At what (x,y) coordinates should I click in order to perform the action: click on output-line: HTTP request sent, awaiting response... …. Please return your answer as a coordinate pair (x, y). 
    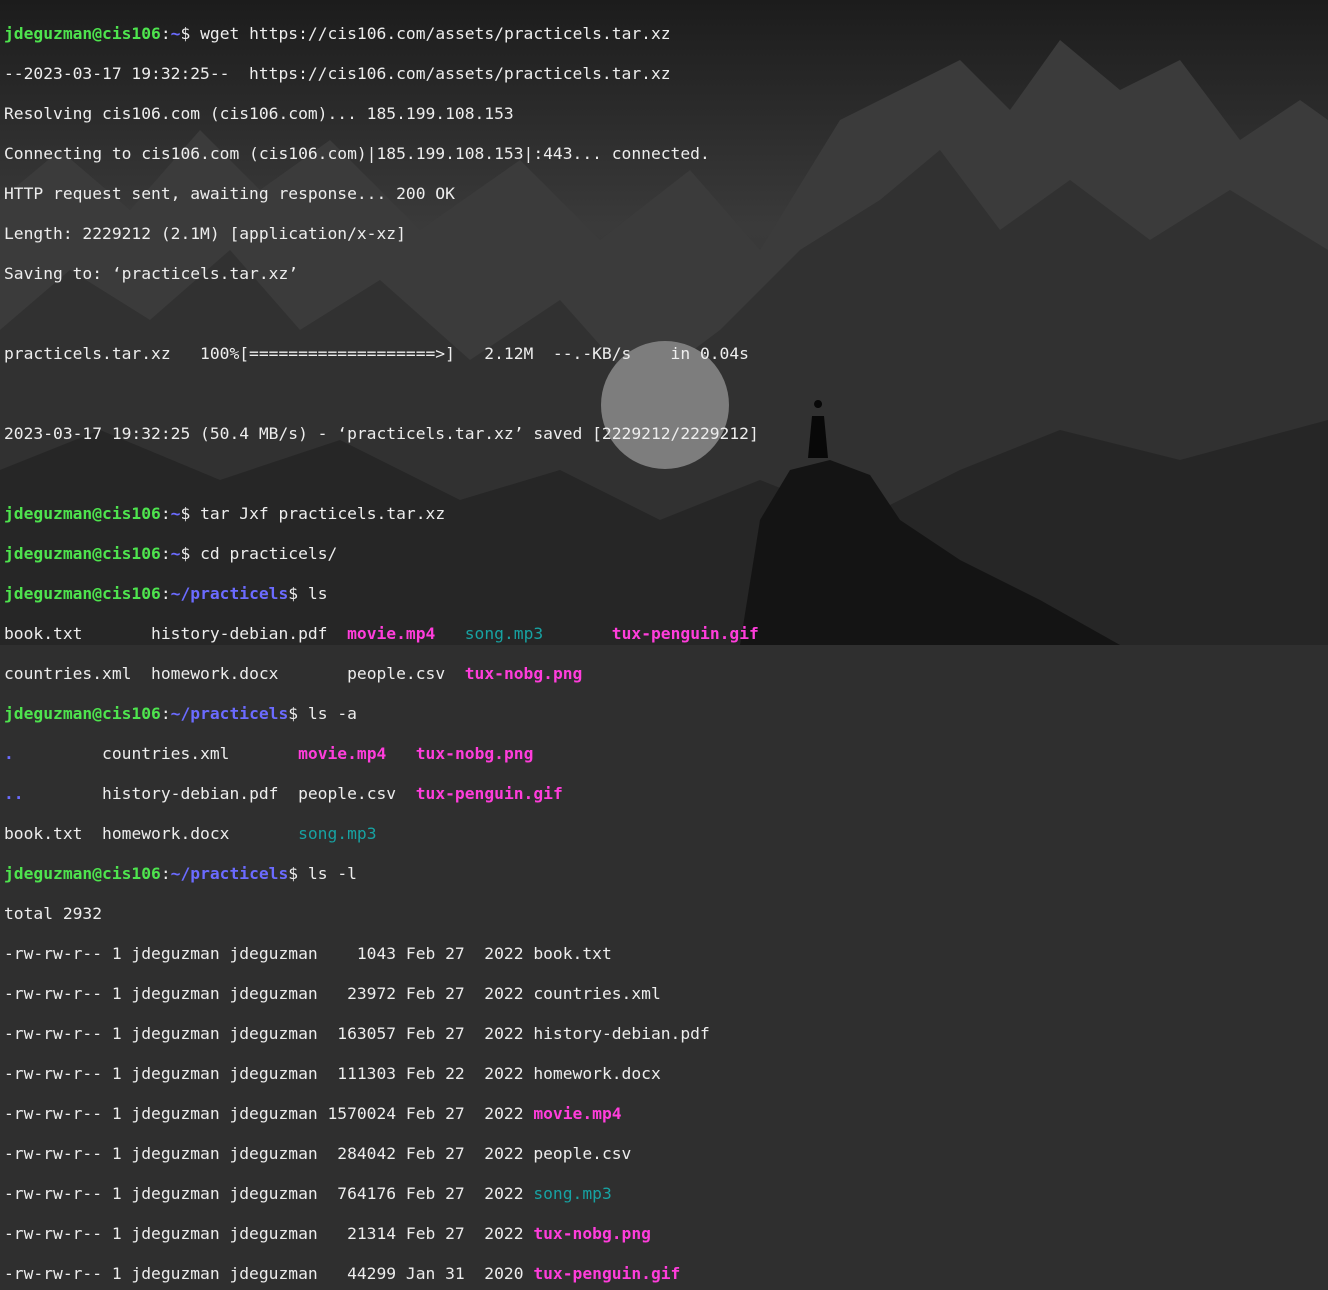
    Looking at the image, I should click on (229, 193).